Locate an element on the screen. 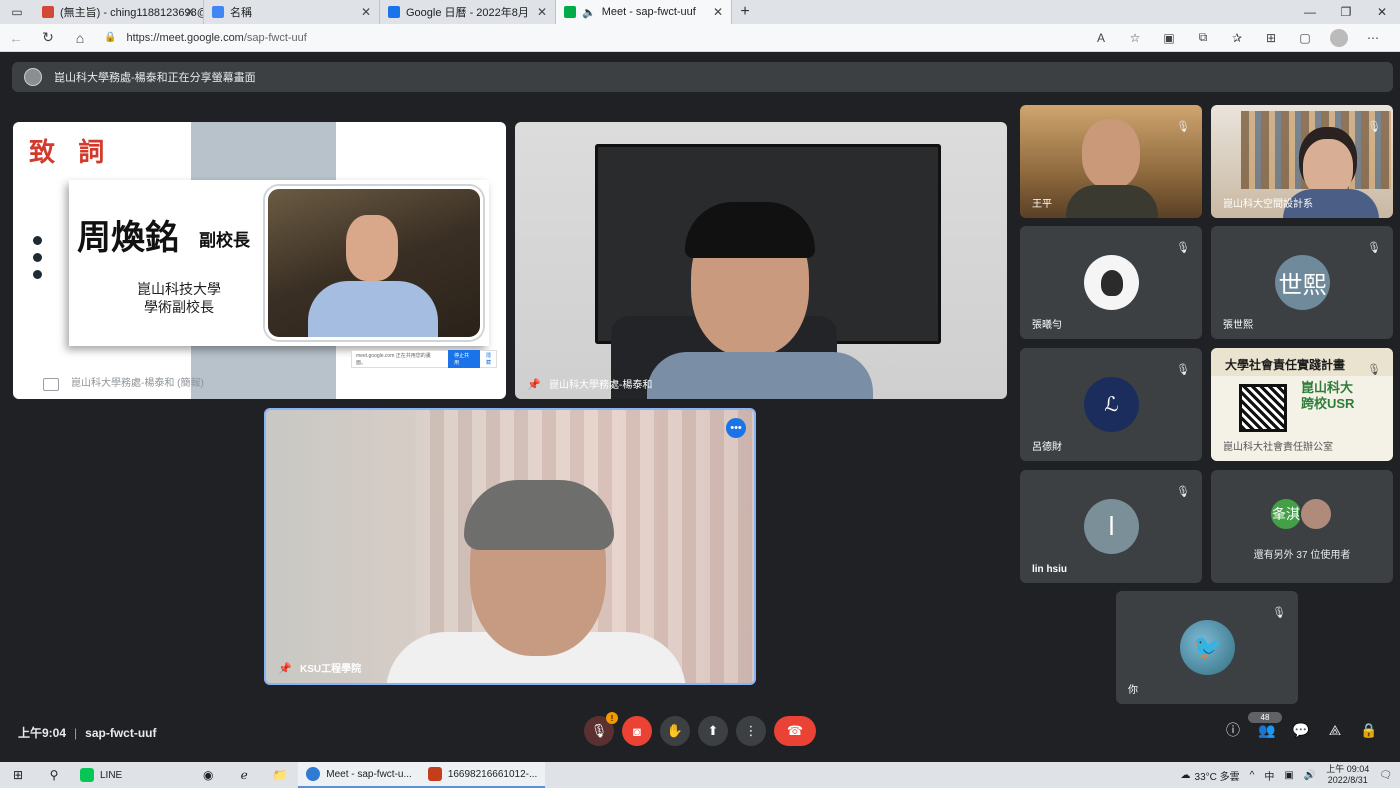 This screenshot has width=1400, height=788. favorites-bar-icon: ✰ is located at coordinates (1237, 38).